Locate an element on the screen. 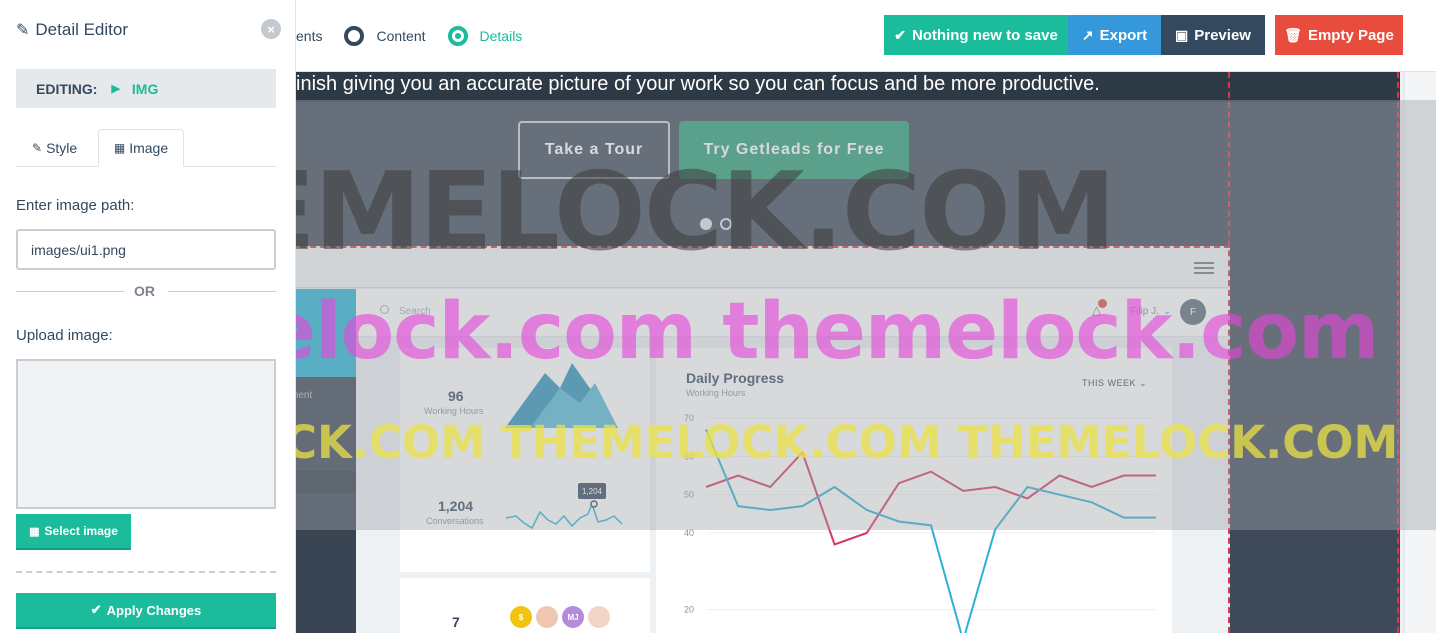 This screenshot has height=633, width=1436. export-label: Export is located at coordinates (1123, 35).